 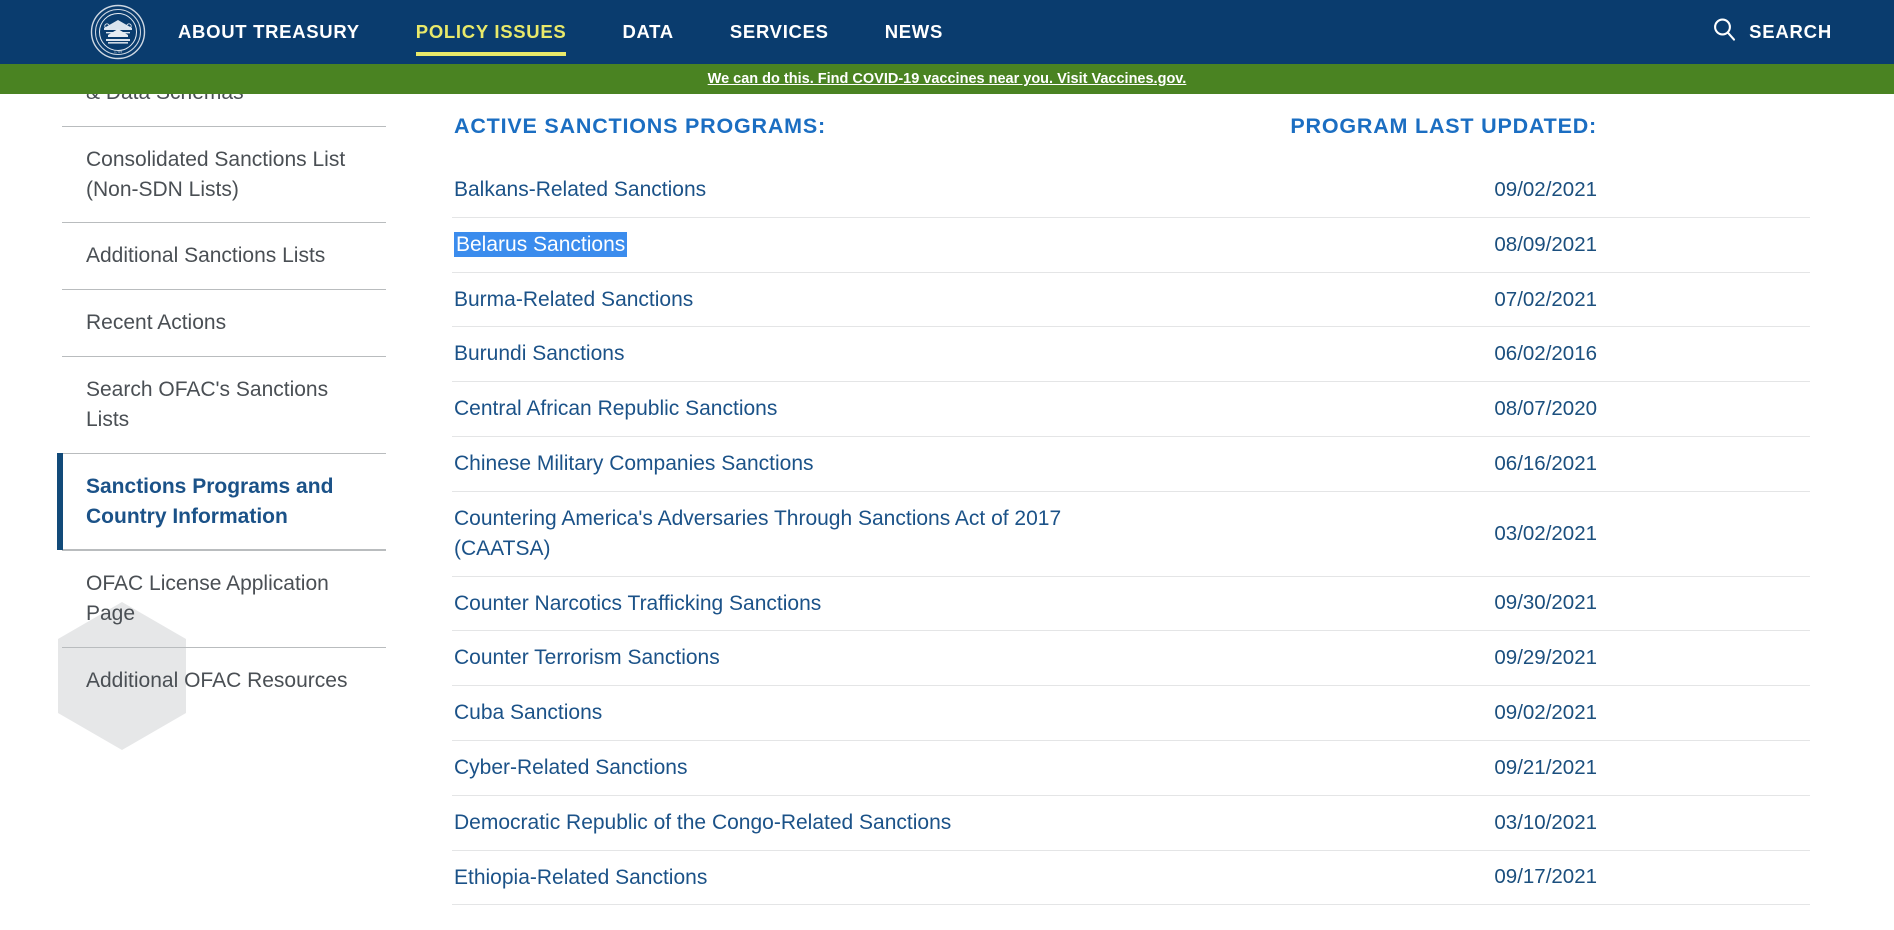 What do you see at coordinates (789, 245) in the screenshot?
I see `program-link: Belarus Sanctions` at bounding box center [789, 245].